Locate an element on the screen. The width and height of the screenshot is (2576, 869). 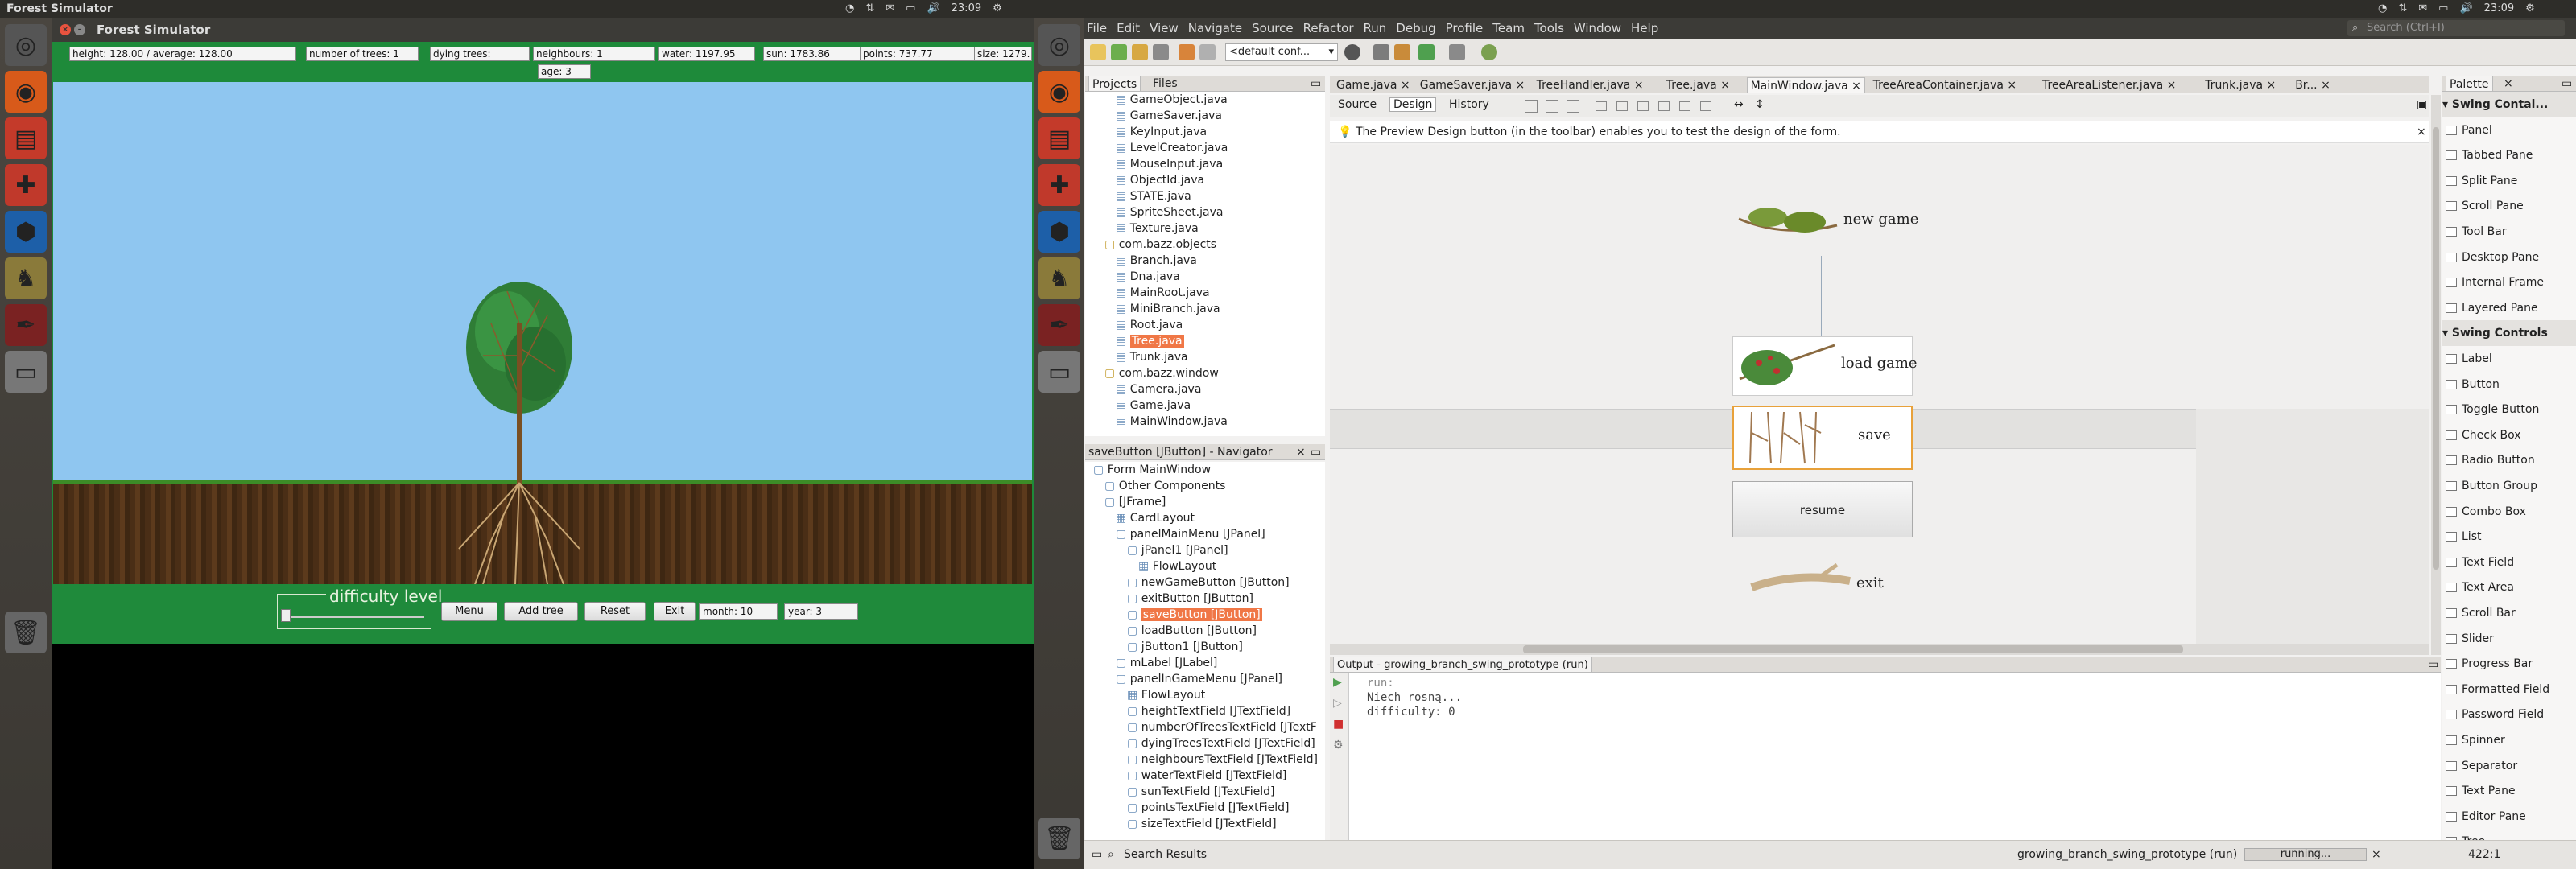
project-tree-item: ▢ com.bazz.window is located at coordinates (1161, 373).